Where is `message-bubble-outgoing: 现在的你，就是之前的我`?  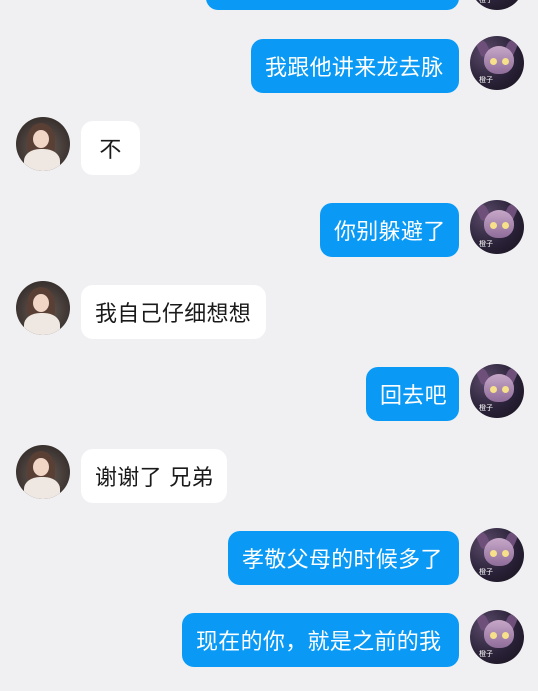
message-bubble-outgoing: 现在的你，就是之前的我 is located at coordinates (320, 640).